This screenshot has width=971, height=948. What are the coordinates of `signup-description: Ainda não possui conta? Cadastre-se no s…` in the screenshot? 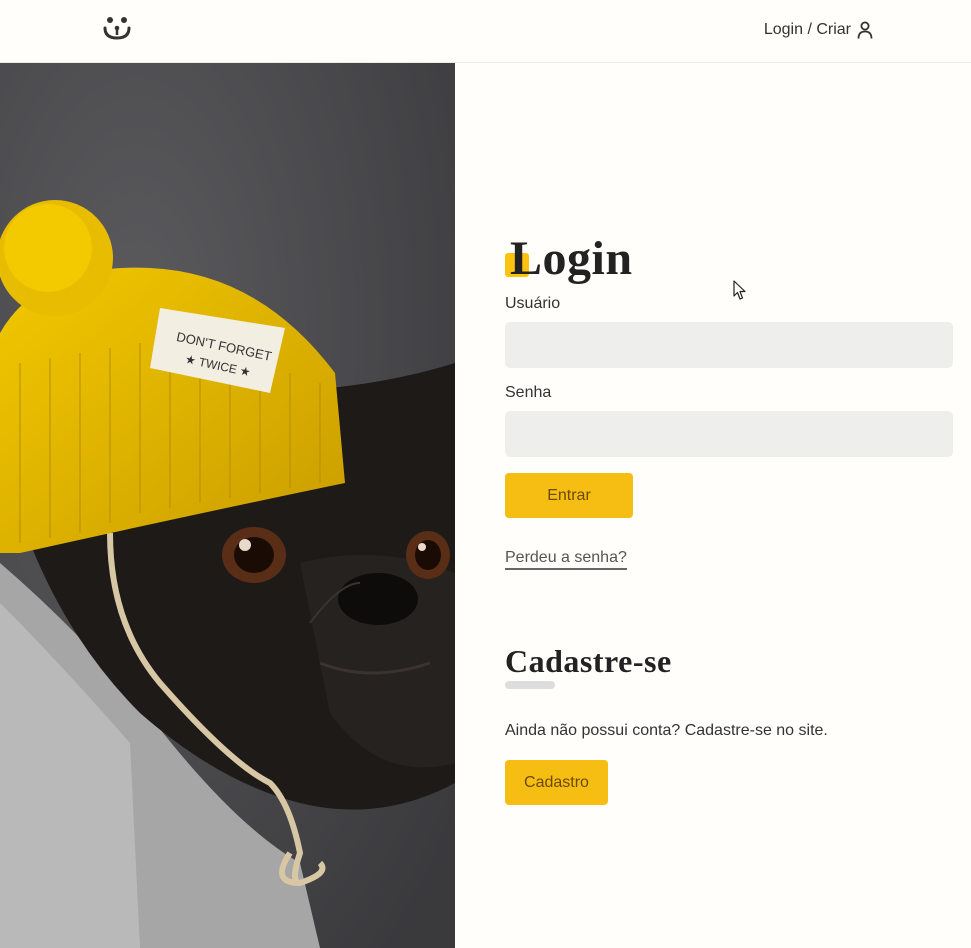 It's located at (666, 730).